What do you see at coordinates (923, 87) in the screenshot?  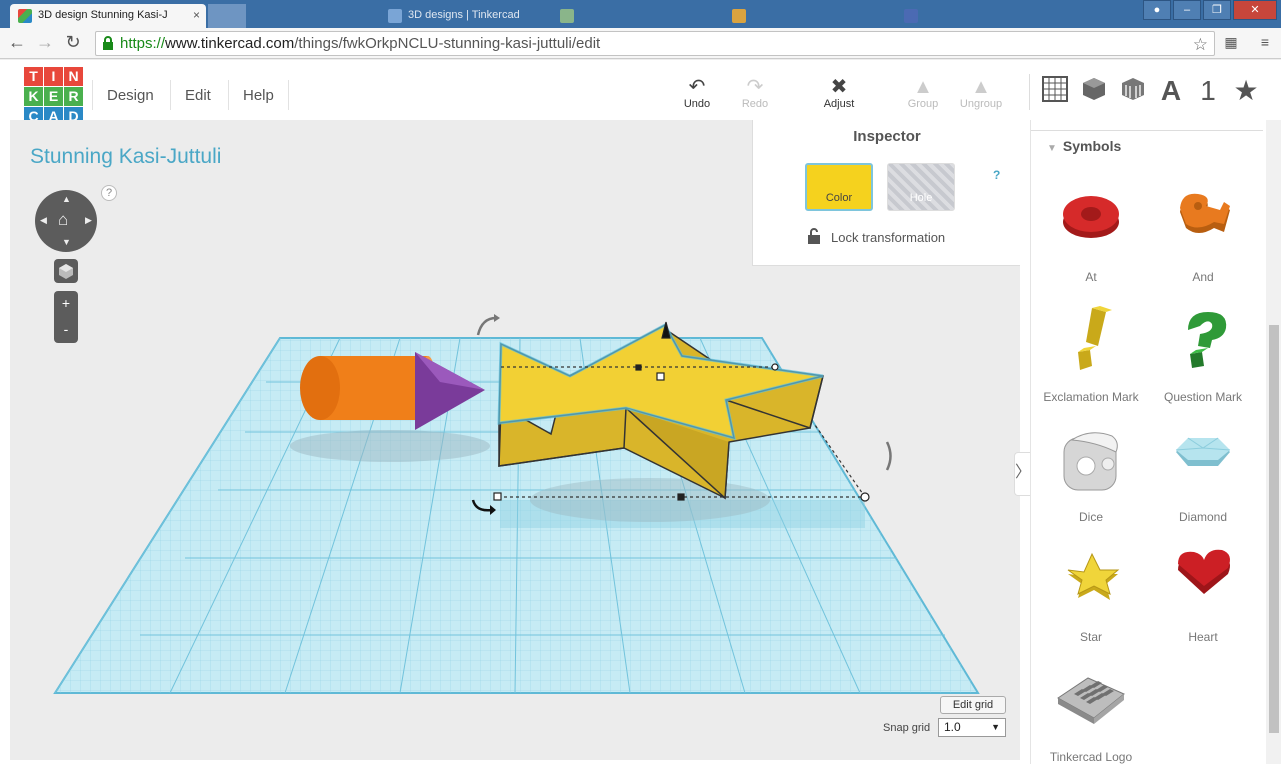 I see `group-icon: ▲` at bounding box center [923, 87].